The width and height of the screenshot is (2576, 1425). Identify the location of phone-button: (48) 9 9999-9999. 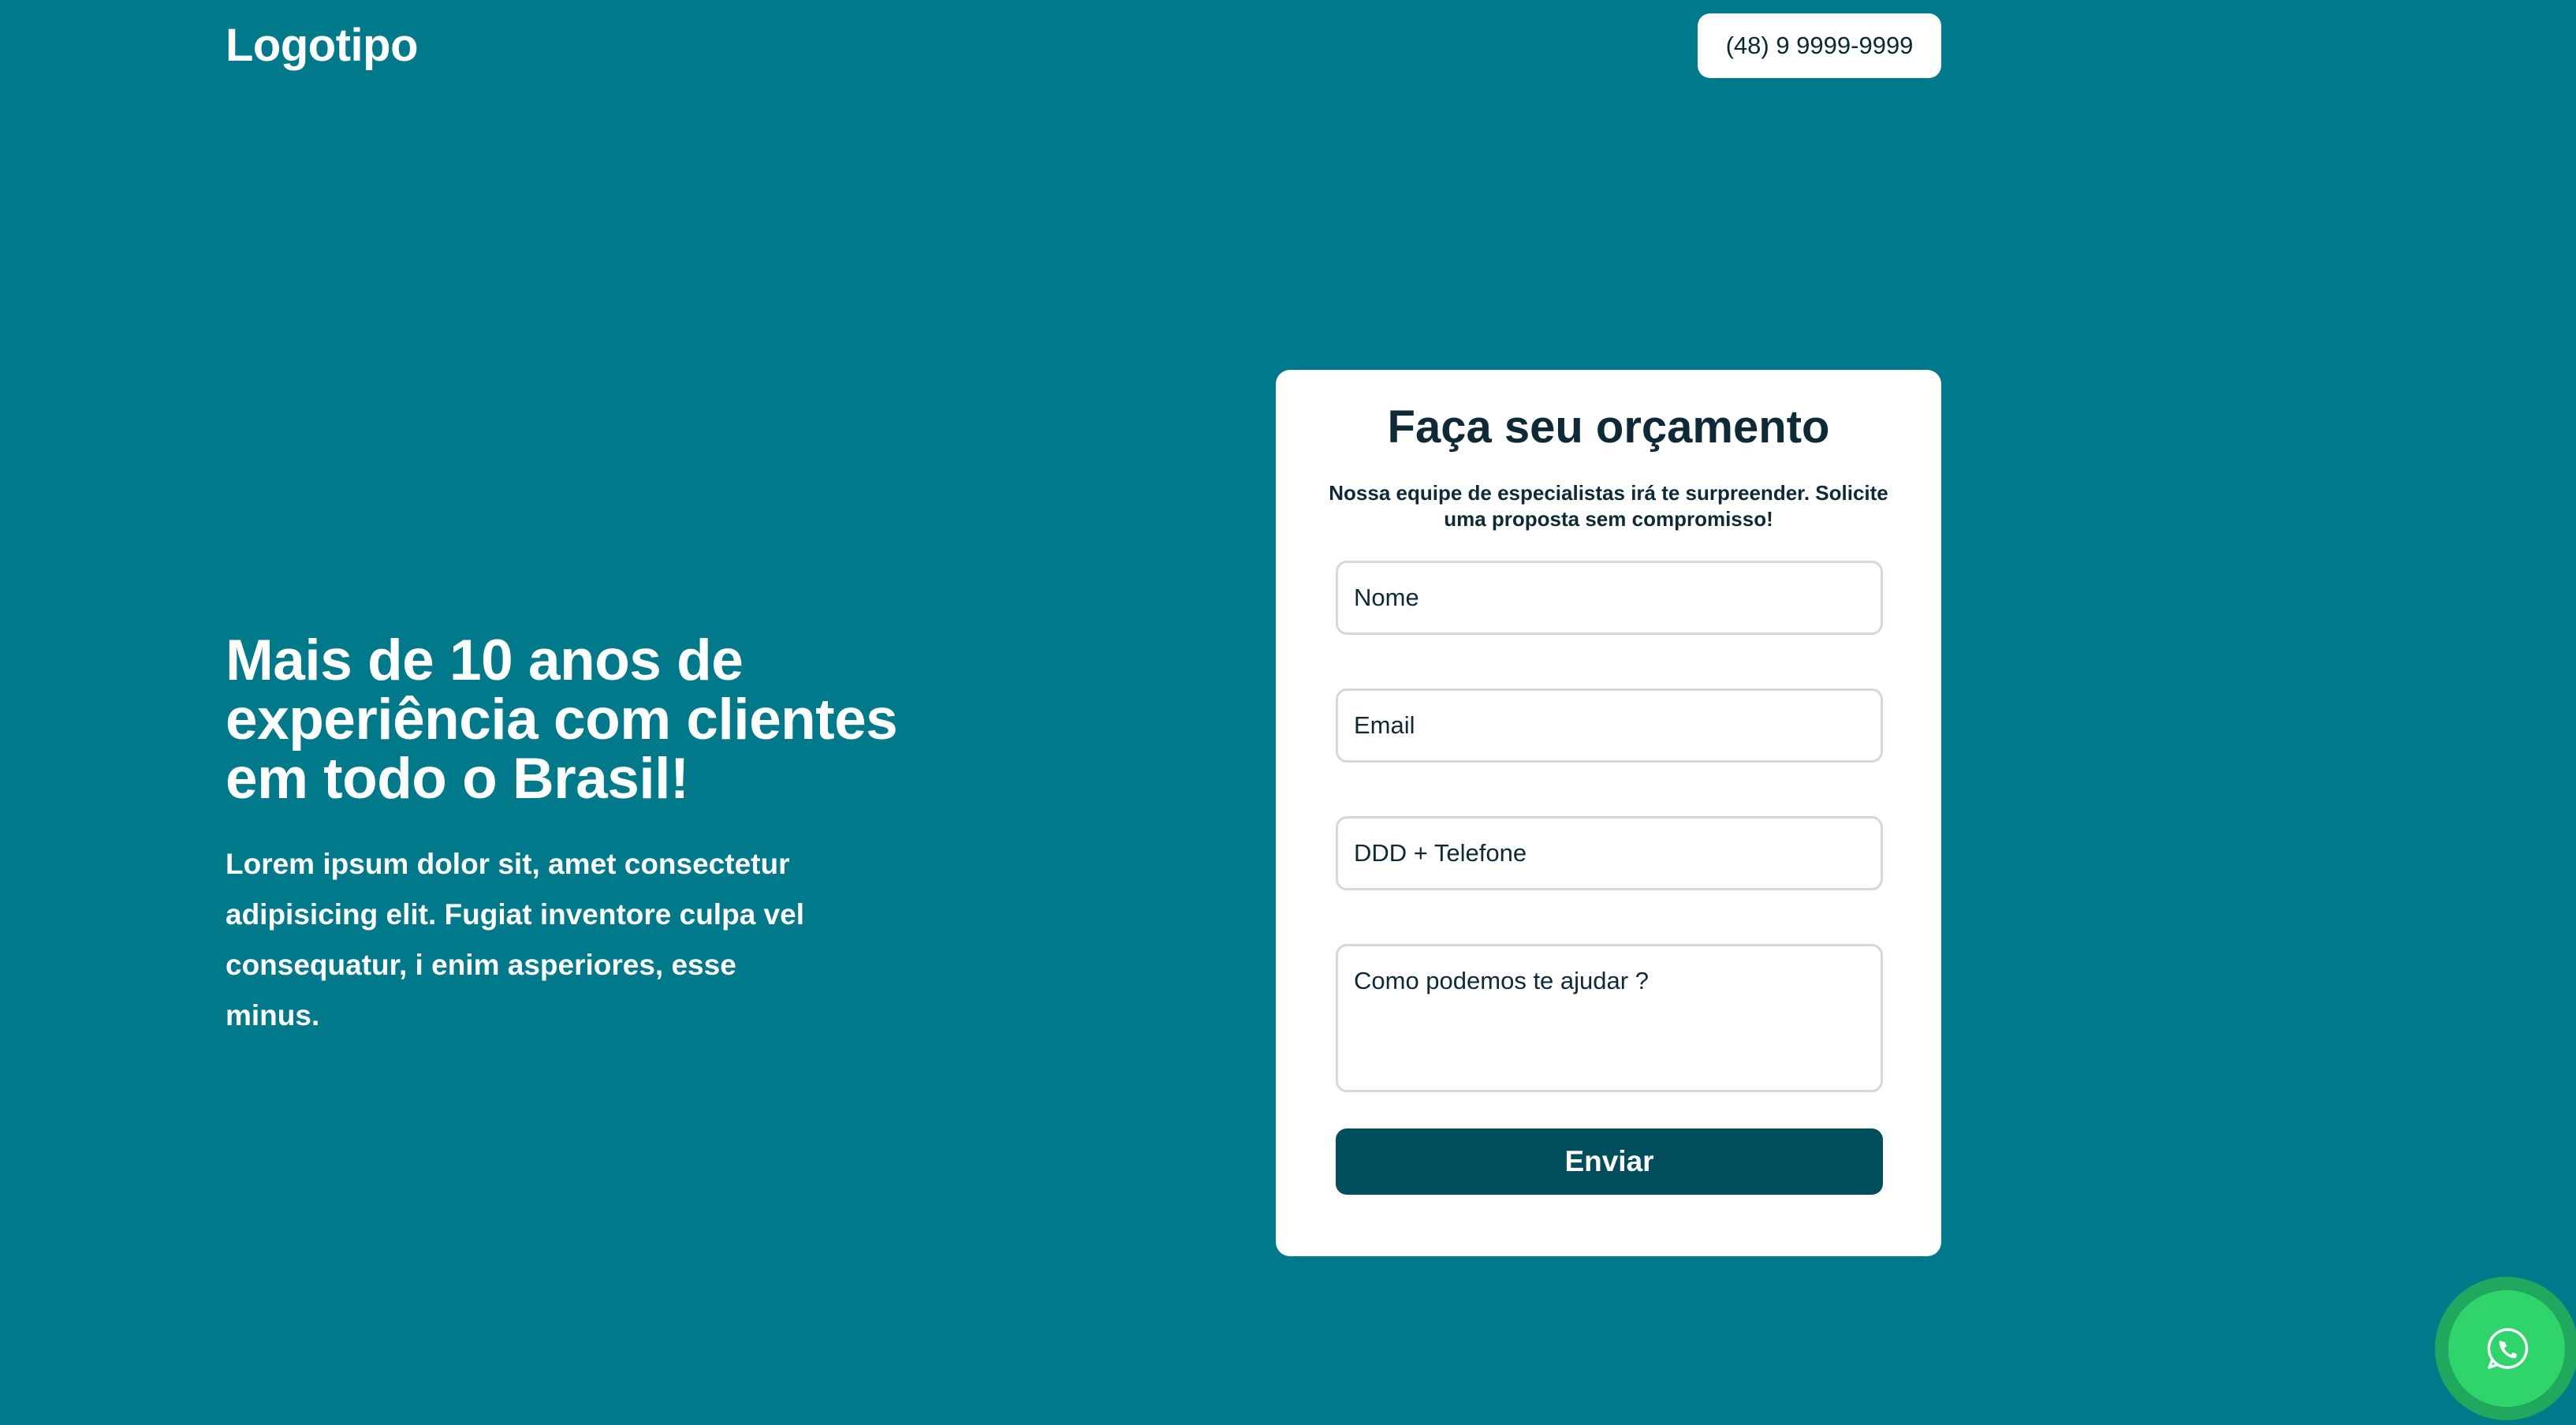
(1820, 46).